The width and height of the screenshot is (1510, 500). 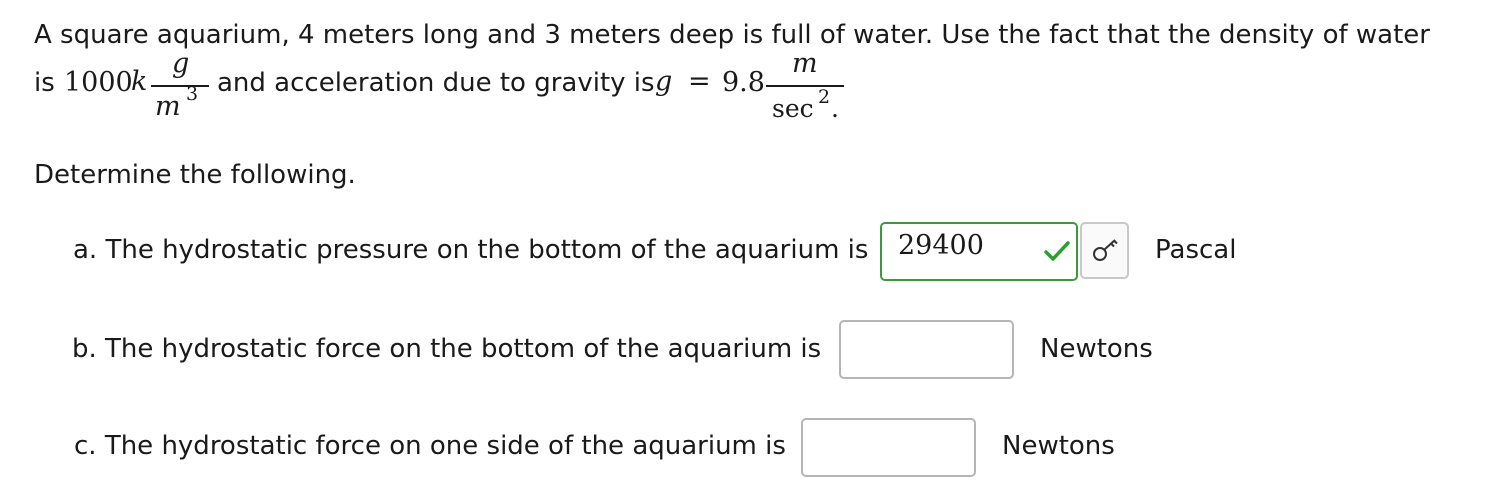 I want to click on question-a-unit: Pascal, so click(x=1196, y=250).